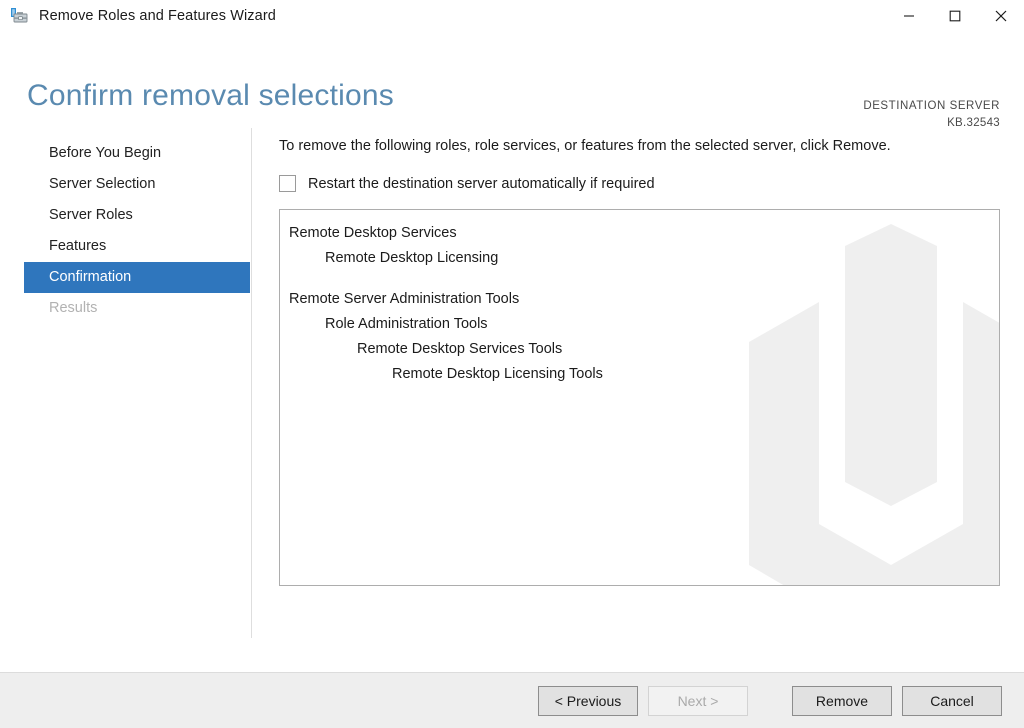 This screenshot has width=1024, height=728. I want to click on restart-checkbox, so click(287, 183).